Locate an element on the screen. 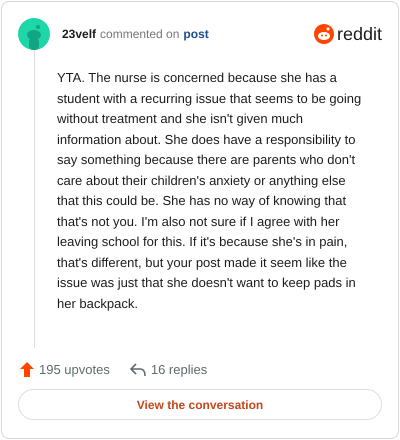  action-text: commented on is located at coordinates (140, 34).